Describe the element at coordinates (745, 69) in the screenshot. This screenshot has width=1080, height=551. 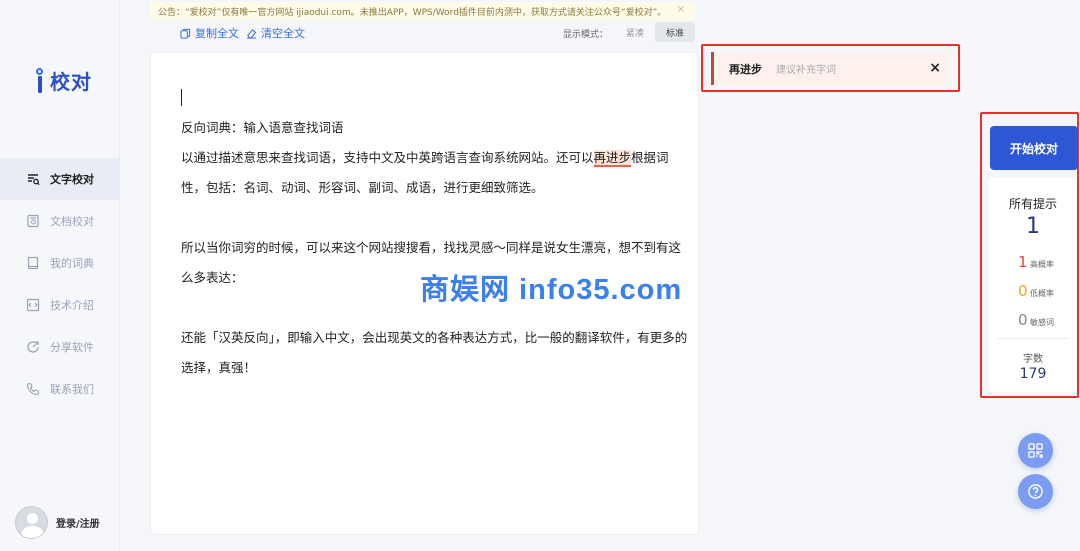
I see `suggestion-word: 再进步` at that location.